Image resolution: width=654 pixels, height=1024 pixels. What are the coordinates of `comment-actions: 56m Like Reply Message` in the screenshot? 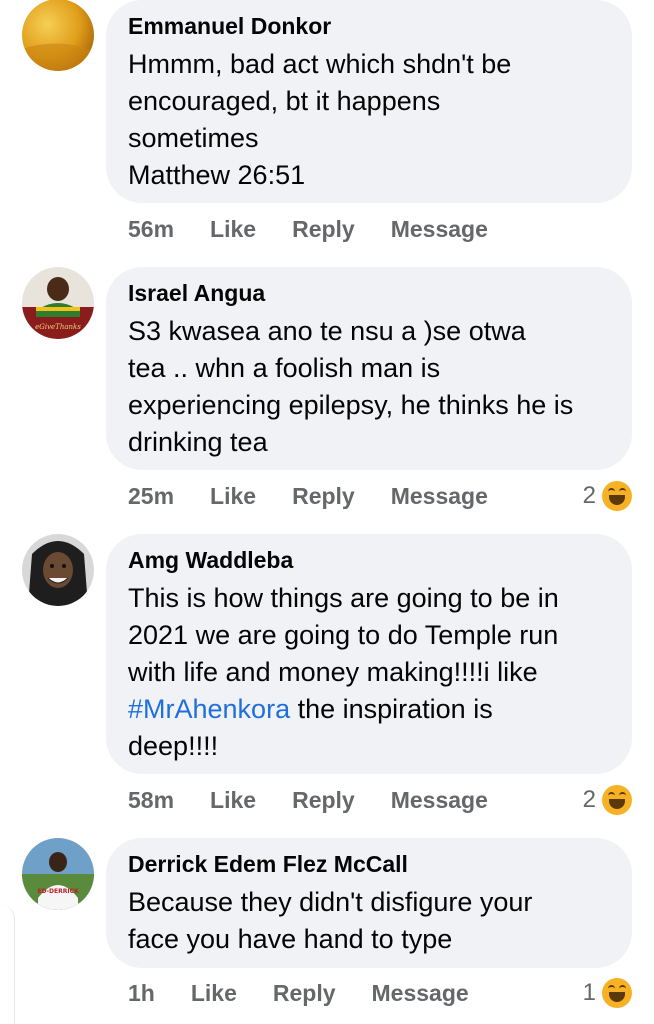 It's located at (326, 229).